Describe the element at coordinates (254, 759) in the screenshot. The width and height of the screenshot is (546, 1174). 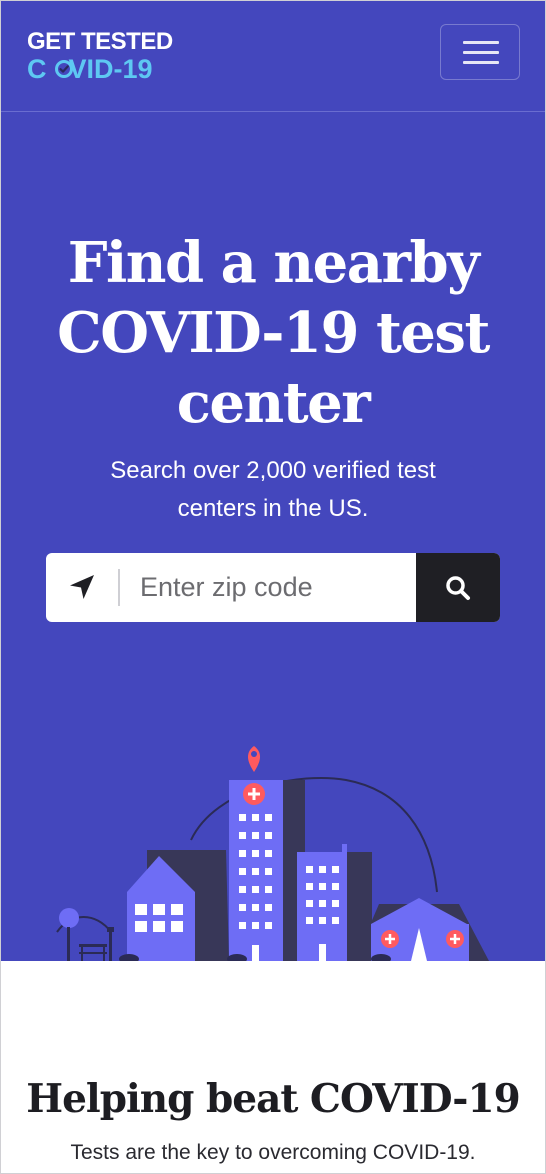
I see `map-pin-icon` at that location.